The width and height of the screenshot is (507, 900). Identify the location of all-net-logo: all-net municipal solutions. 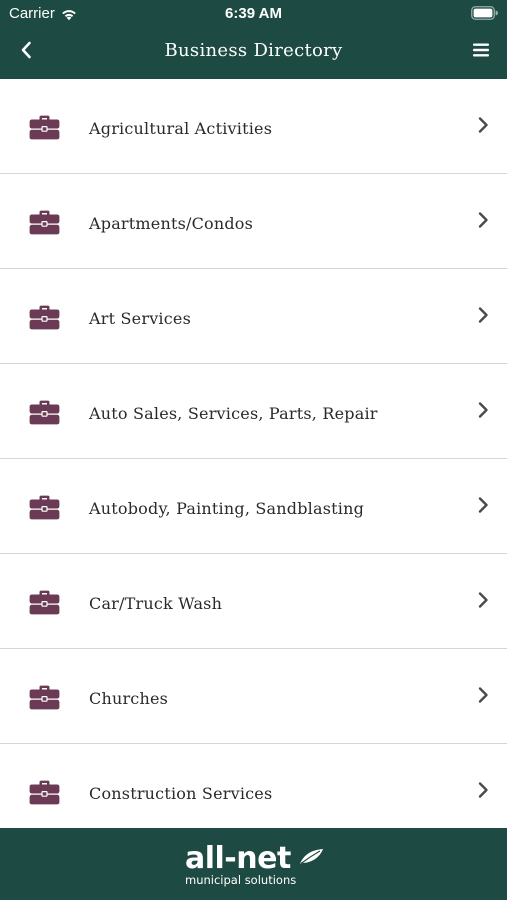
(255, 867).